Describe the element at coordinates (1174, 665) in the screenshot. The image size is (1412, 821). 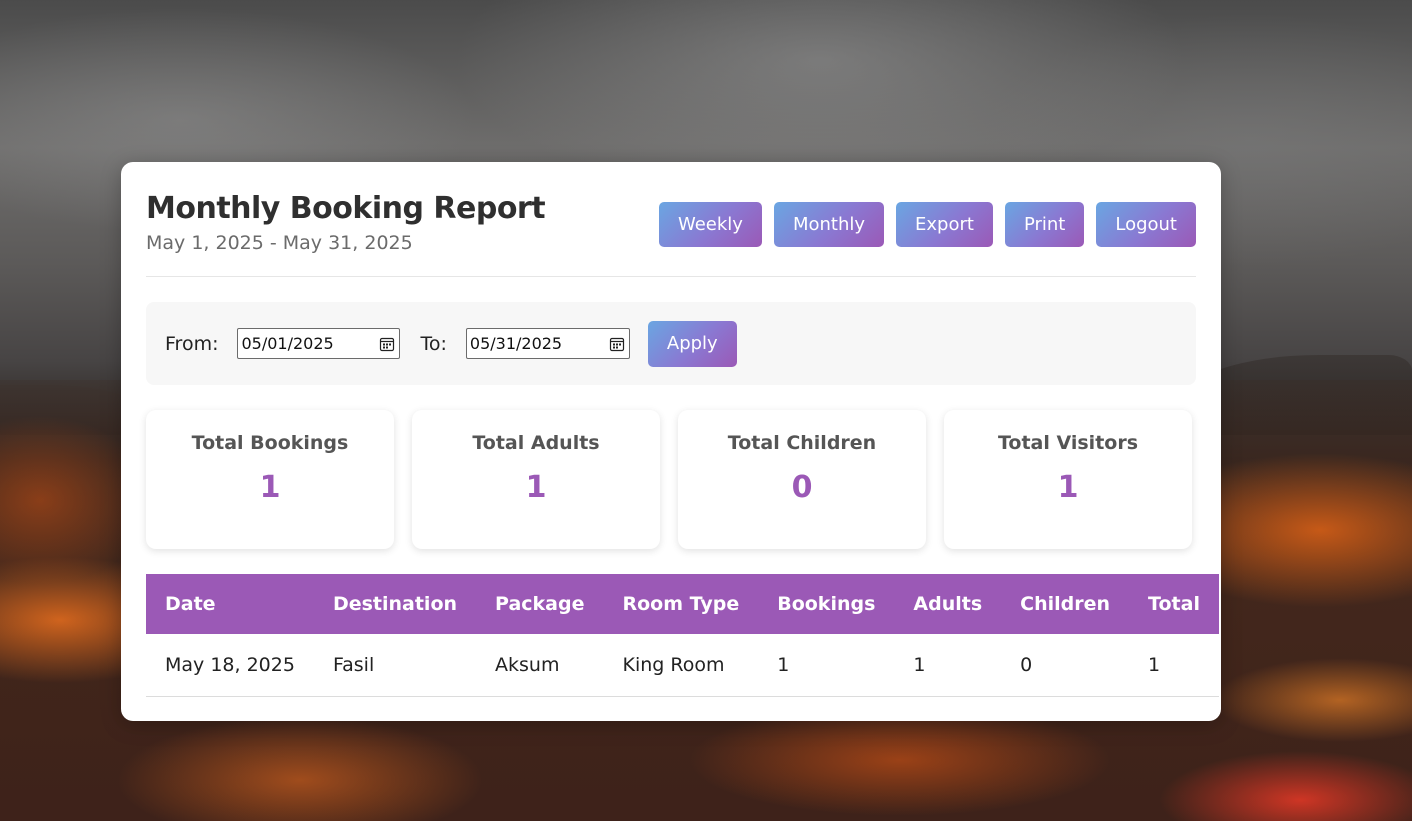
I see `cell-total: 1` at that location.